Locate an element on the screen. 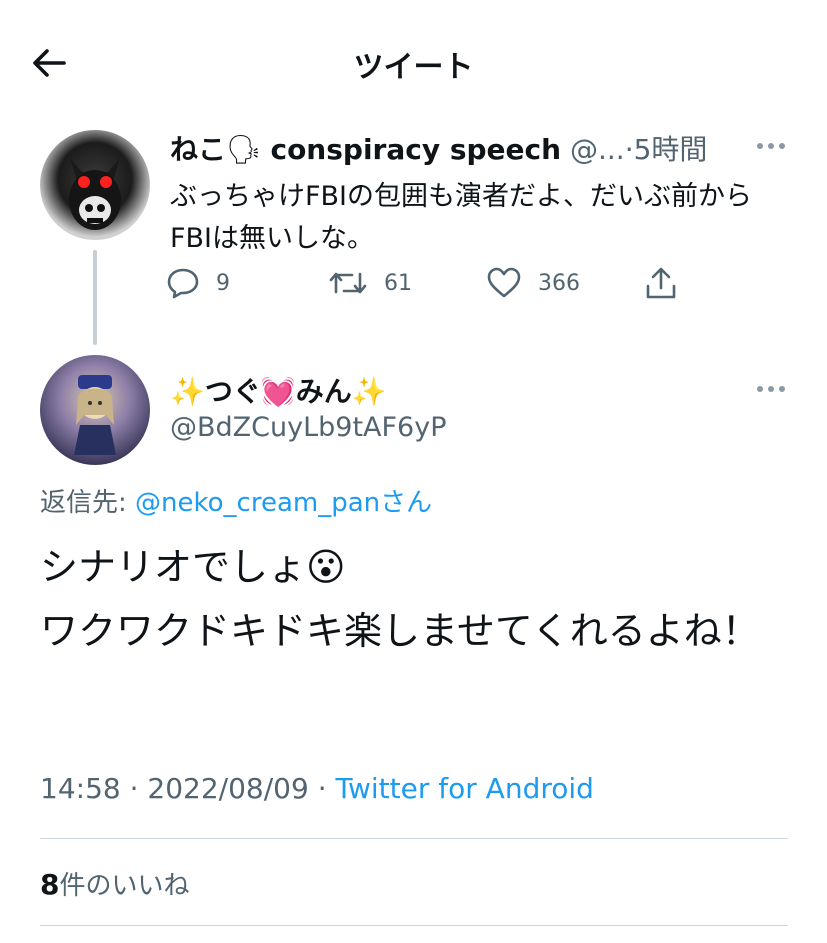 This screenshot has width=827, height=943. reply-author-handle: @BdZCuyLb9tAF6yP is located at coordinates (308, 427).